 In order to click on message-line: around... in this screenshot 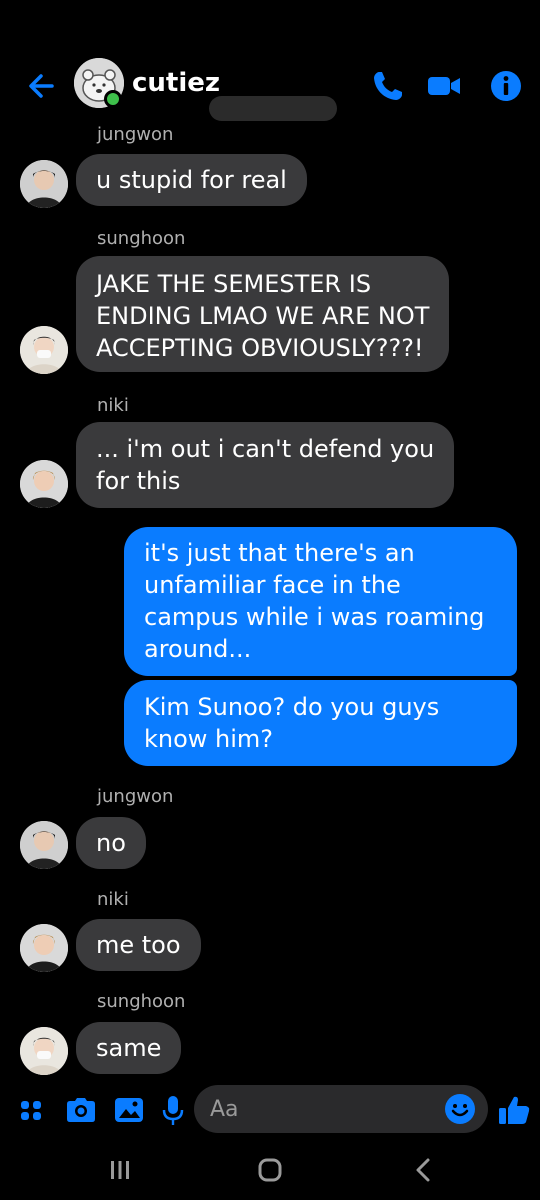, I will do `click(198, 649)`.